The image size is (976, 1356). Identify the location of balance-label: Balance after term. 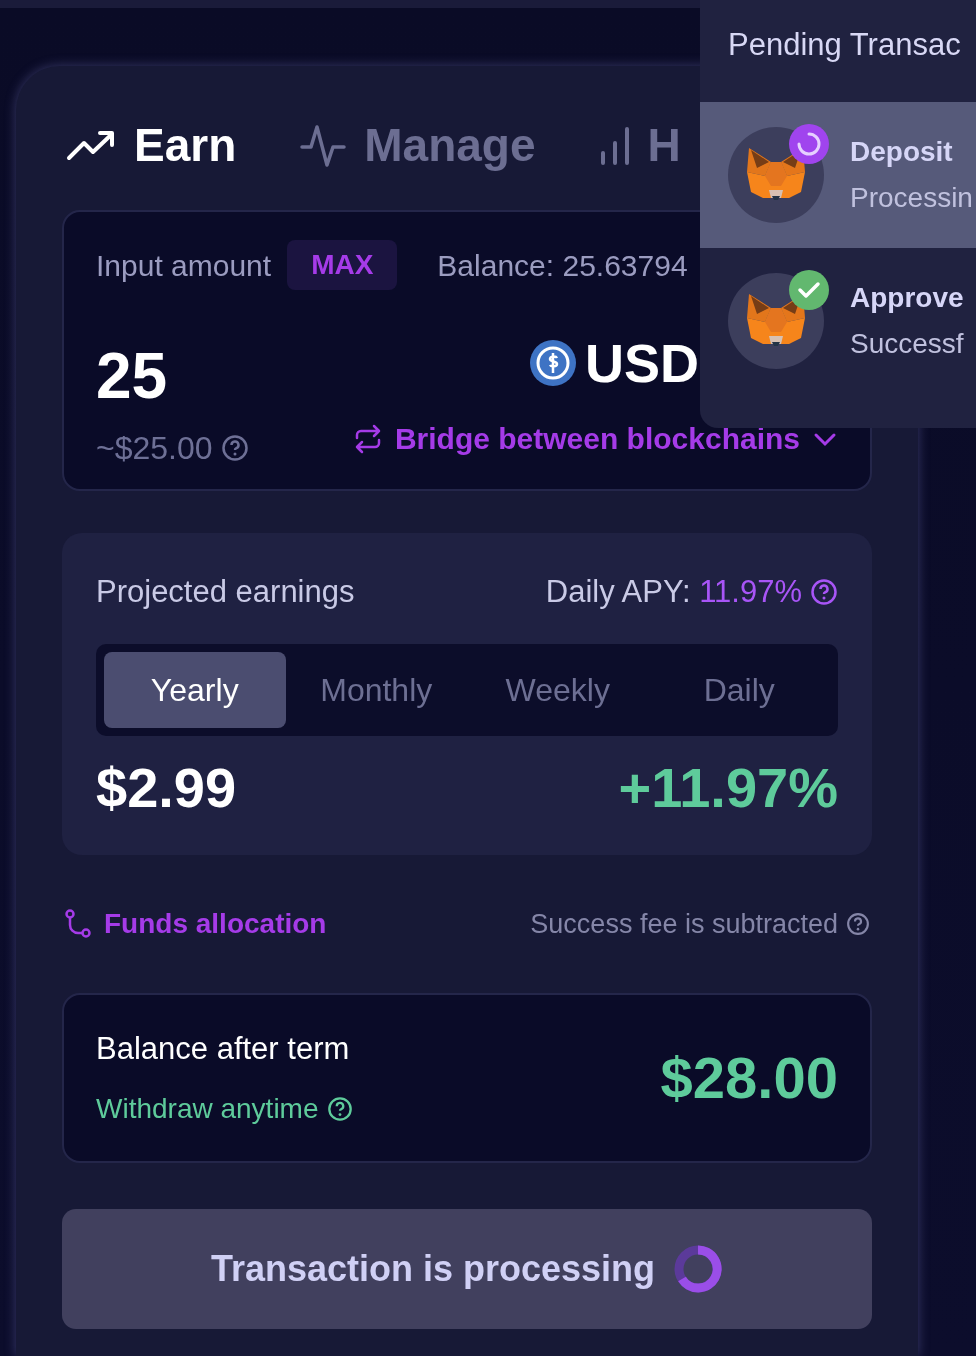
(223, 1048).